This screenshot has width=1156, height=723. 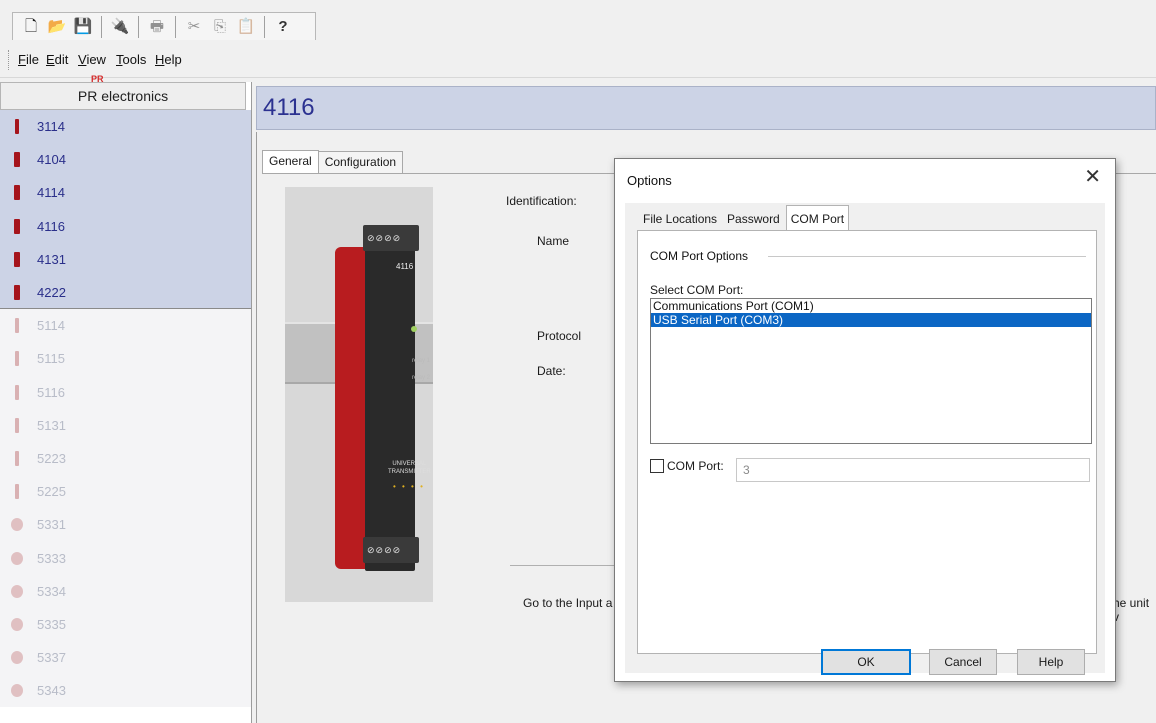 What do you see at coordinates (51, 292) in the screenshot?
I see `sidebar-item-label: 4222` at bounding box center [51, 292].